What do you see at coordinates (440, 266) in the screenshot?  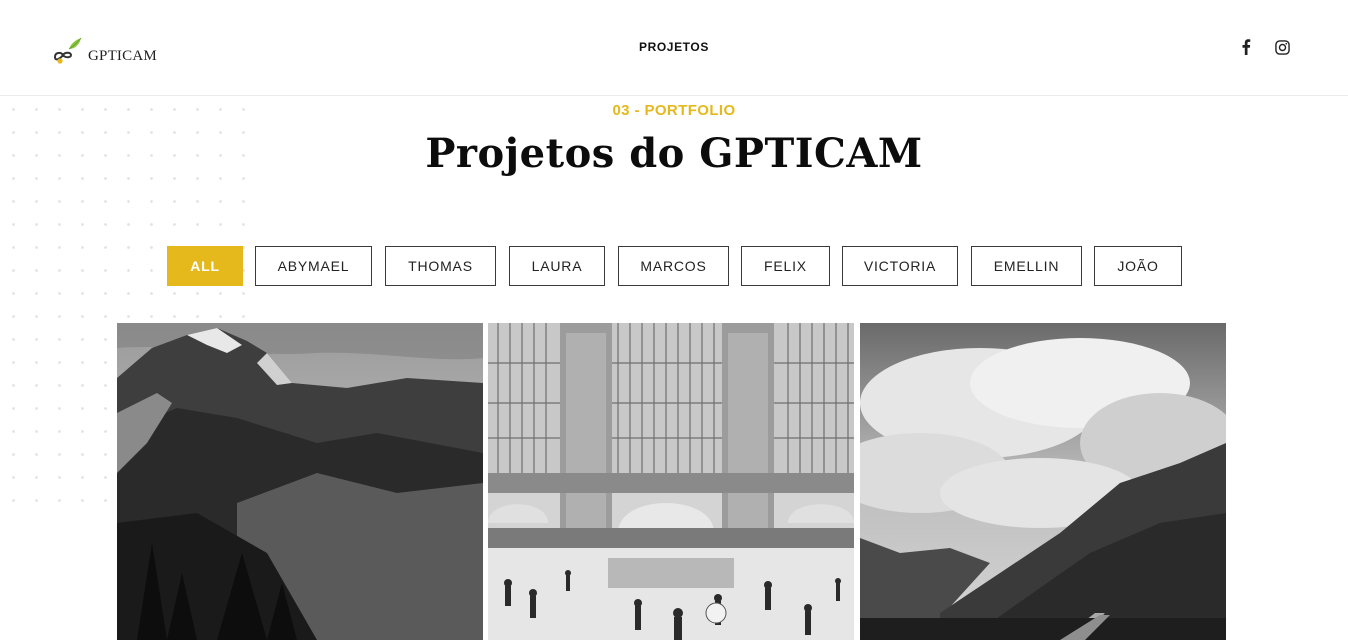 I see `filter-thomas: THOMAS` at bounding box center [440, 266].